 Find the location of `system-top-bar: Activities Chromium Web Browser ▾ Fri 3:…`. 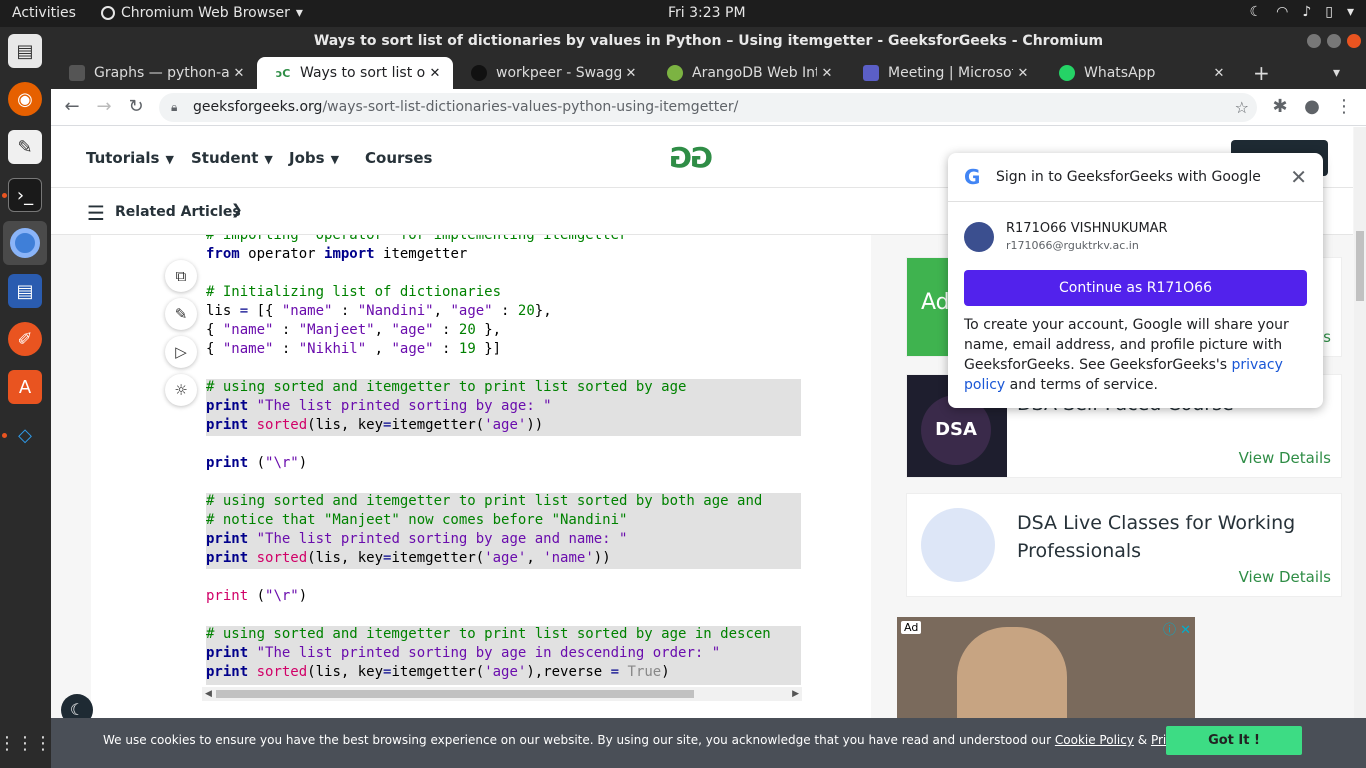

system-top-bar: Activities Chromium Web Browser ▾ Fri 3:… is located at coordinates (683, 13).